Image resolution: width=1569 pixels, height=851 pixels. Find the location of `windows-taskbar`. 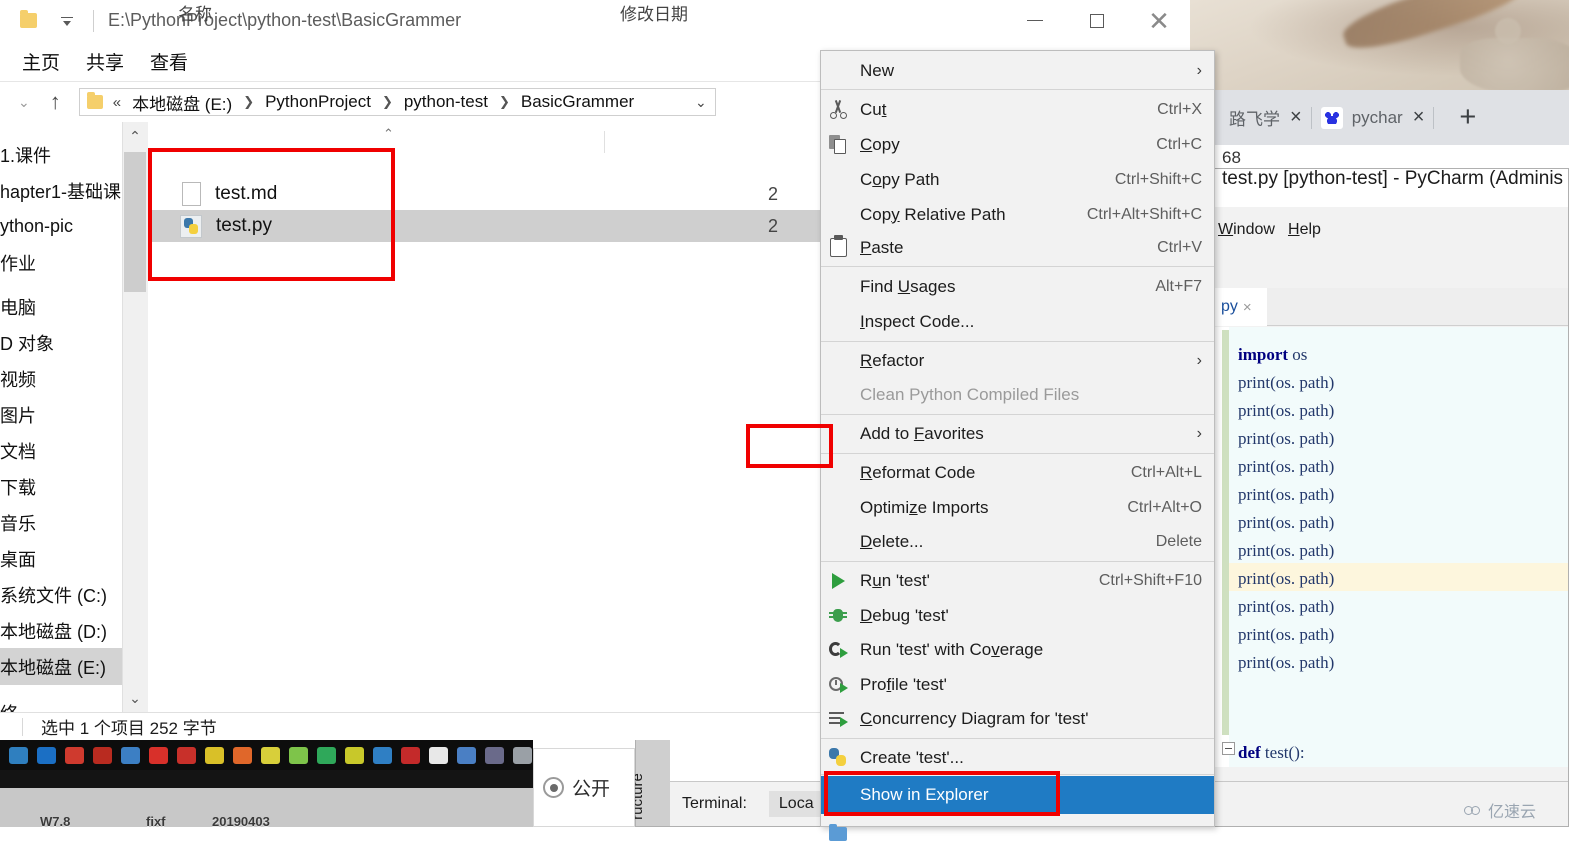

windows-taskbar is located at coordinates (266, 755).